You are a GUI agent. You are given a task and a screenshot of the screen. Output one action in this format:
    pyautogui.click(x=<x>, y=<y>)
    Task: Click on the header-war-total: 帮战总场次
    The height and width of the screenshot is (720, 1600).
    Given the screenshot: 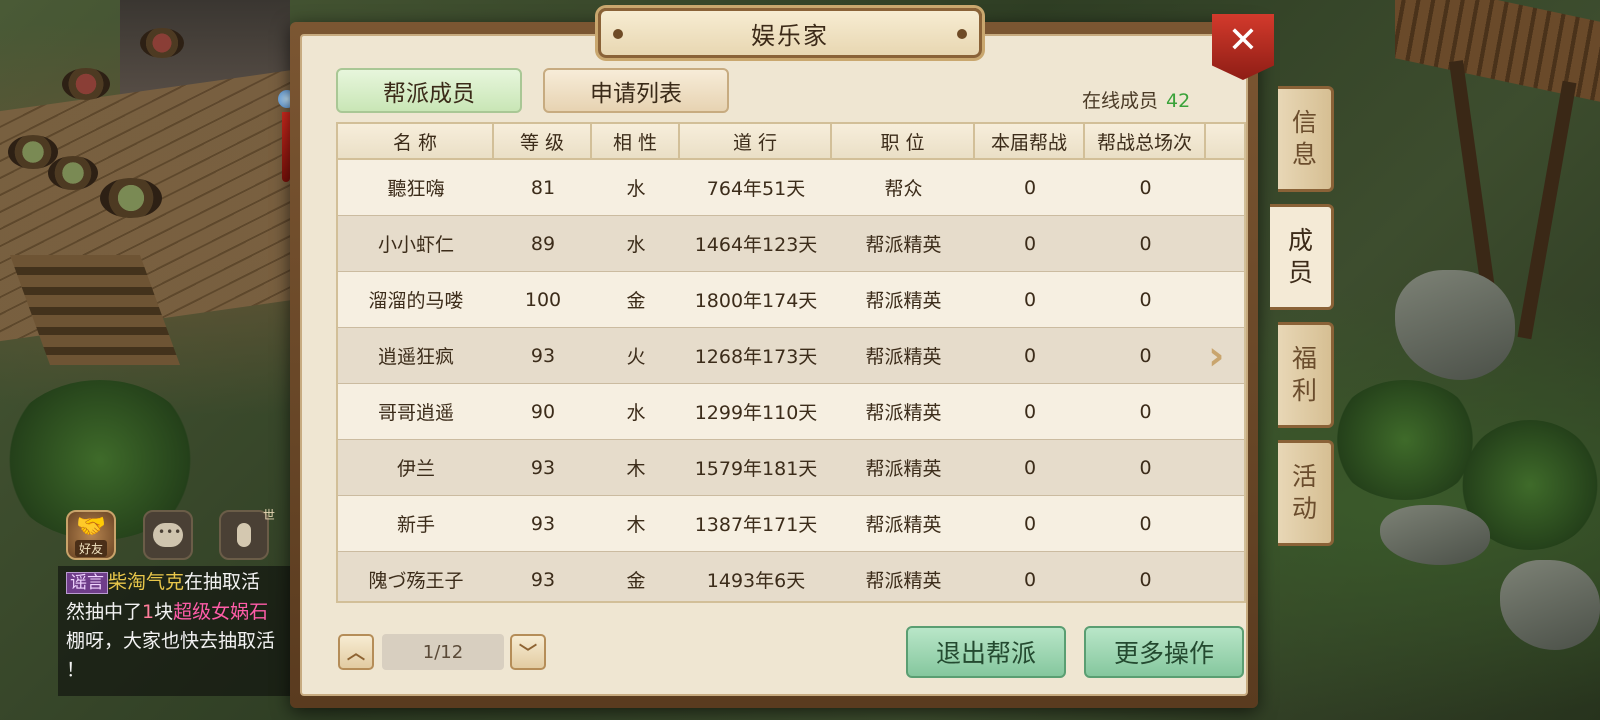 What is the action you would take?
    pyautogui.click(x=1145, y=141)
    